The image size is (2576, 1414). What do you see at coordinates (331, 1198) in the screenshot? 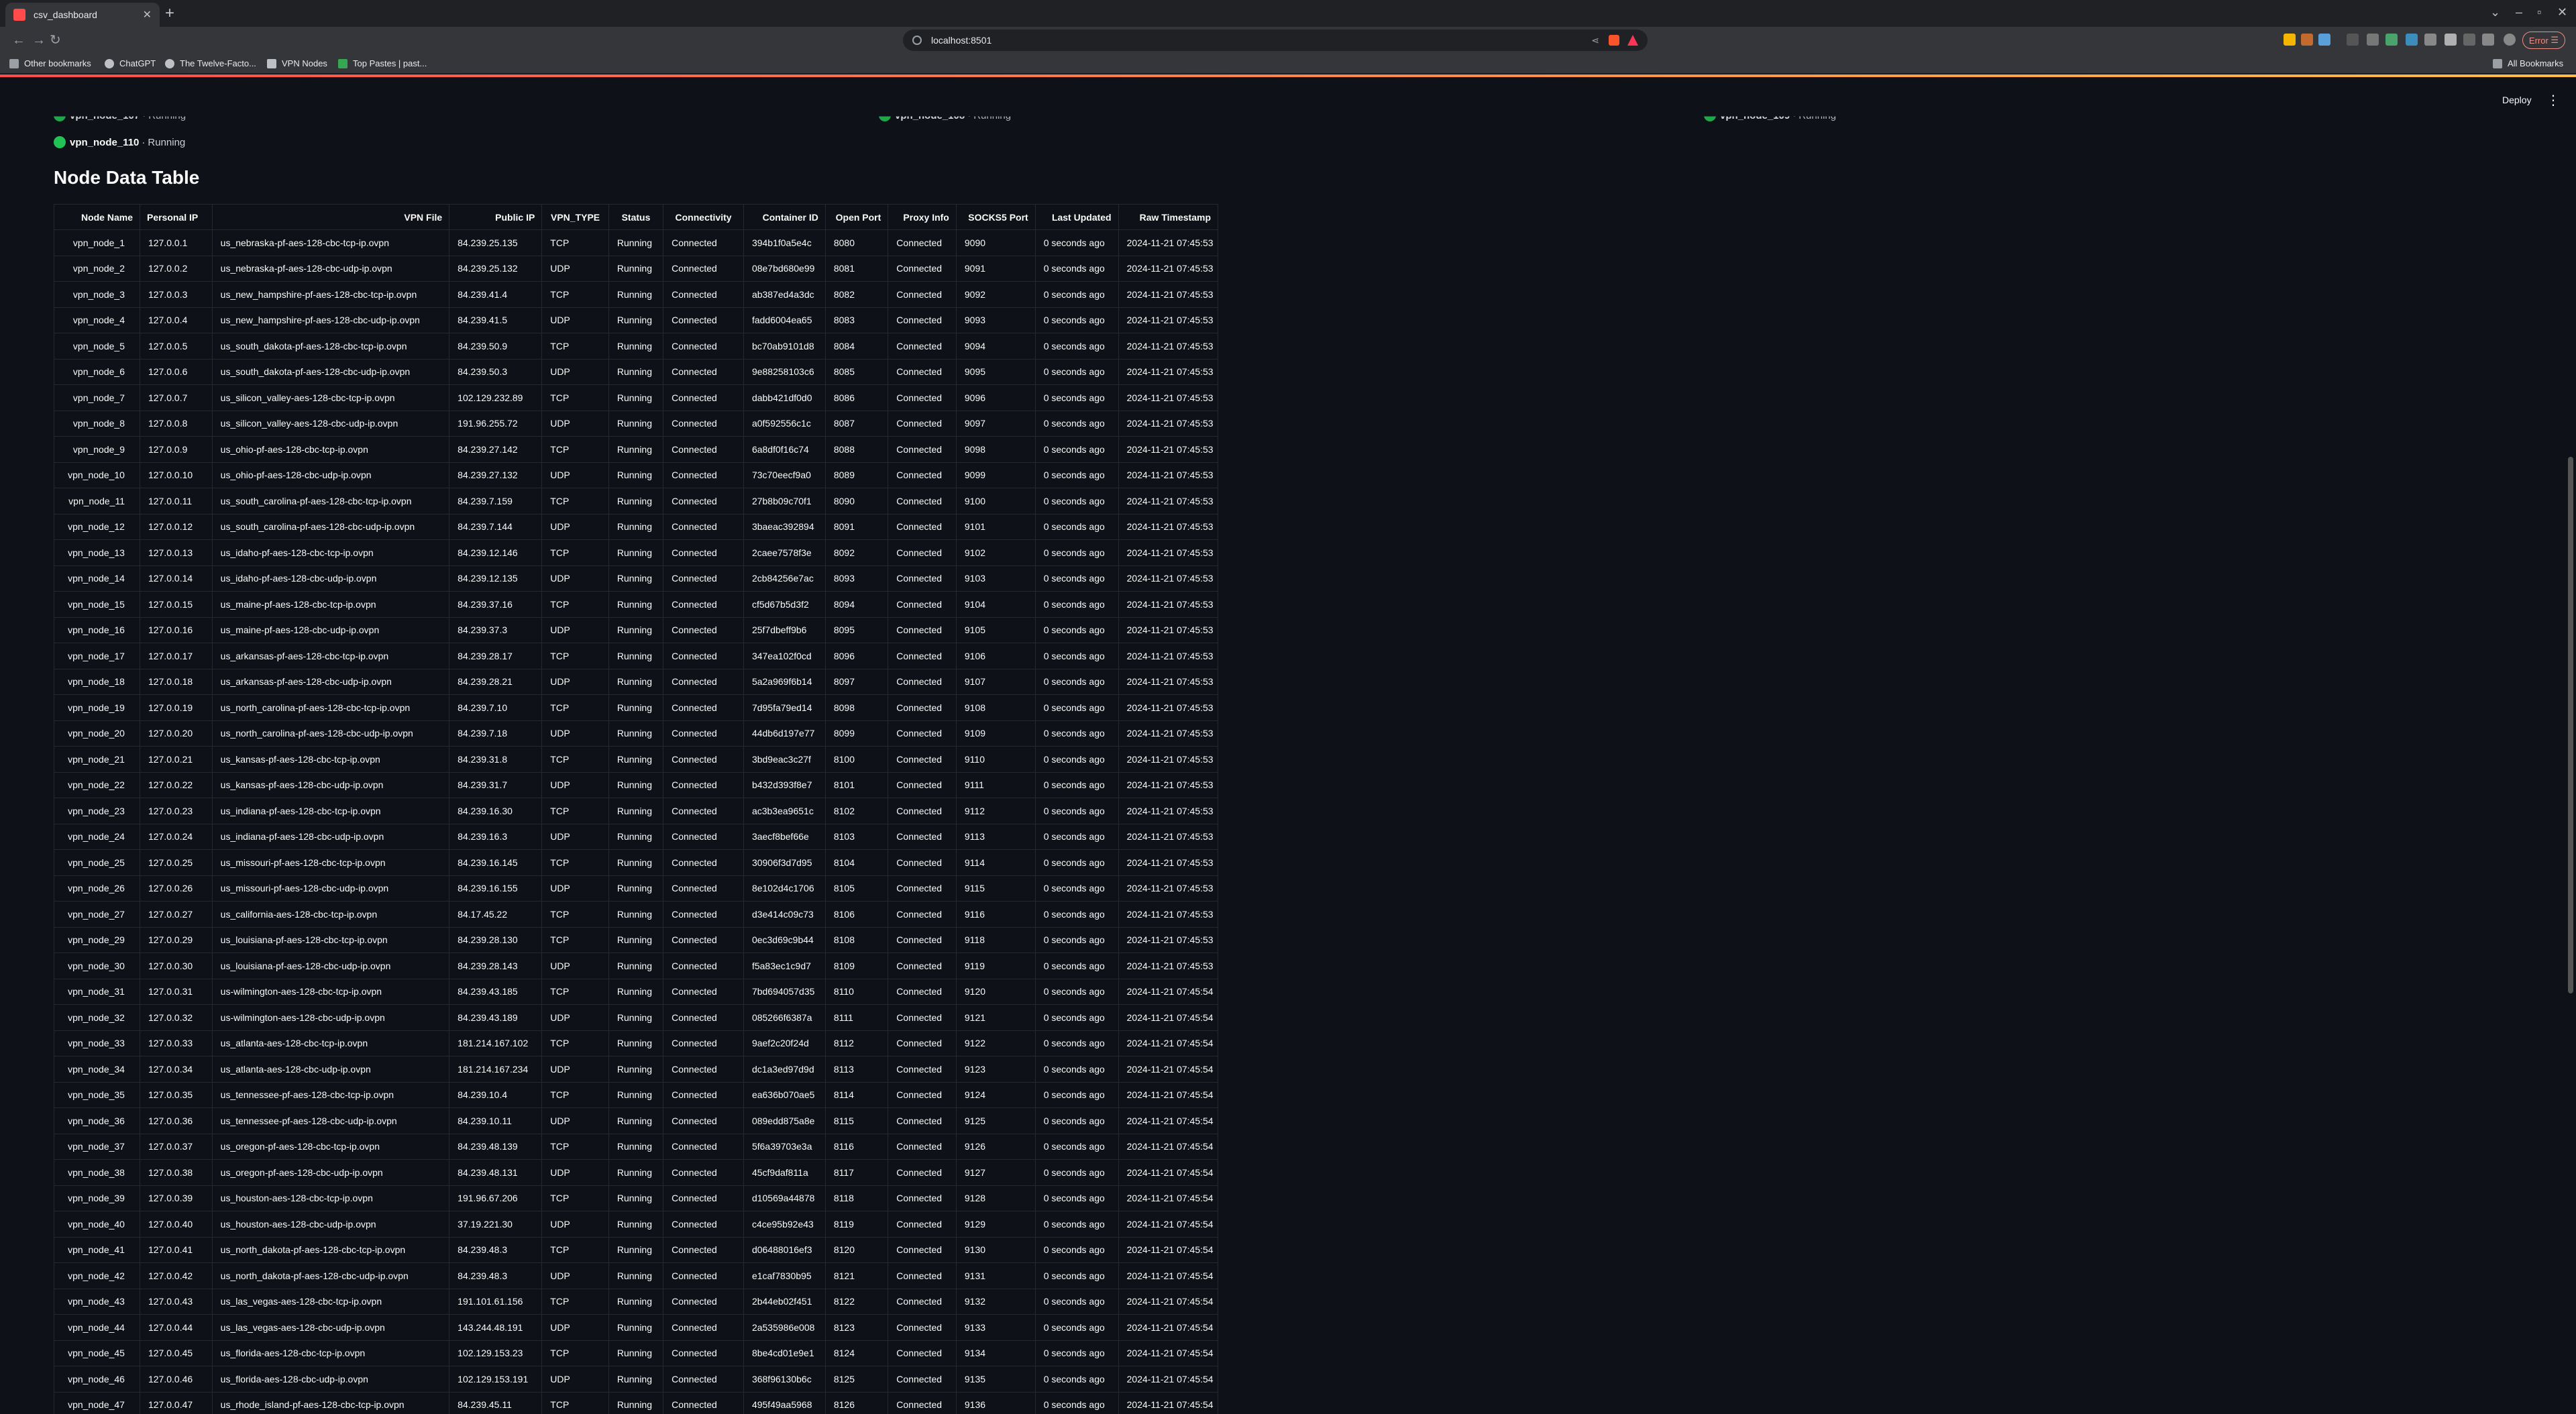
I see `table-cell: us_houston-aes-128-cbc-tcp-ip.ovpn` at bounding box center [331, 1198].